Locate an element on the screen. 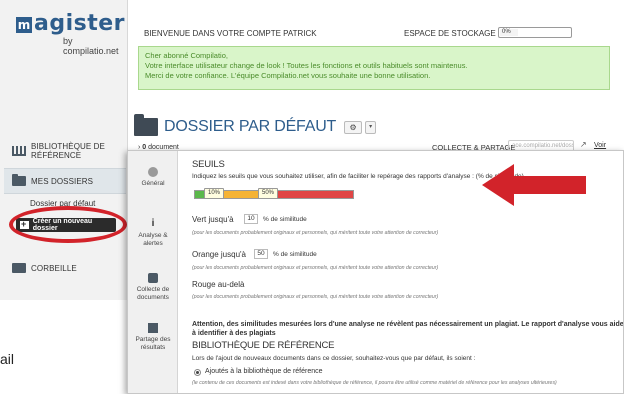 The image size is (624, 394). nav-label: Général is located at coordinates (153, 183).